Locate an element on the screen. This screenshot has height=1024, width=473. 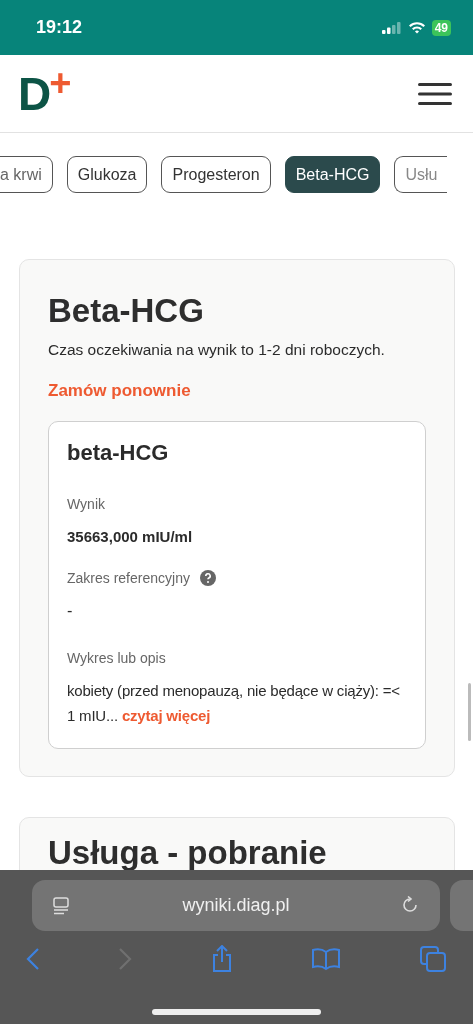
address-bar: wyniki.diag.pl is located at coordinates (236, 905).